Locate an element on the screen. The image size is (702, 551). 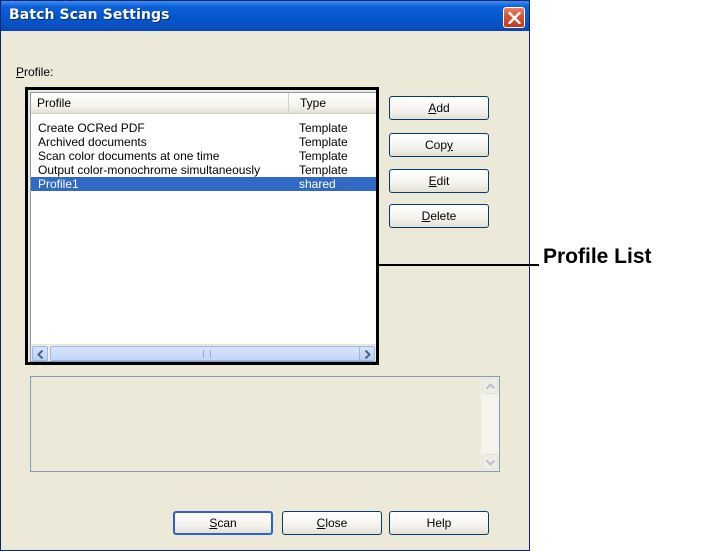
edit-button: Edit is located at coordinates (439, 181).